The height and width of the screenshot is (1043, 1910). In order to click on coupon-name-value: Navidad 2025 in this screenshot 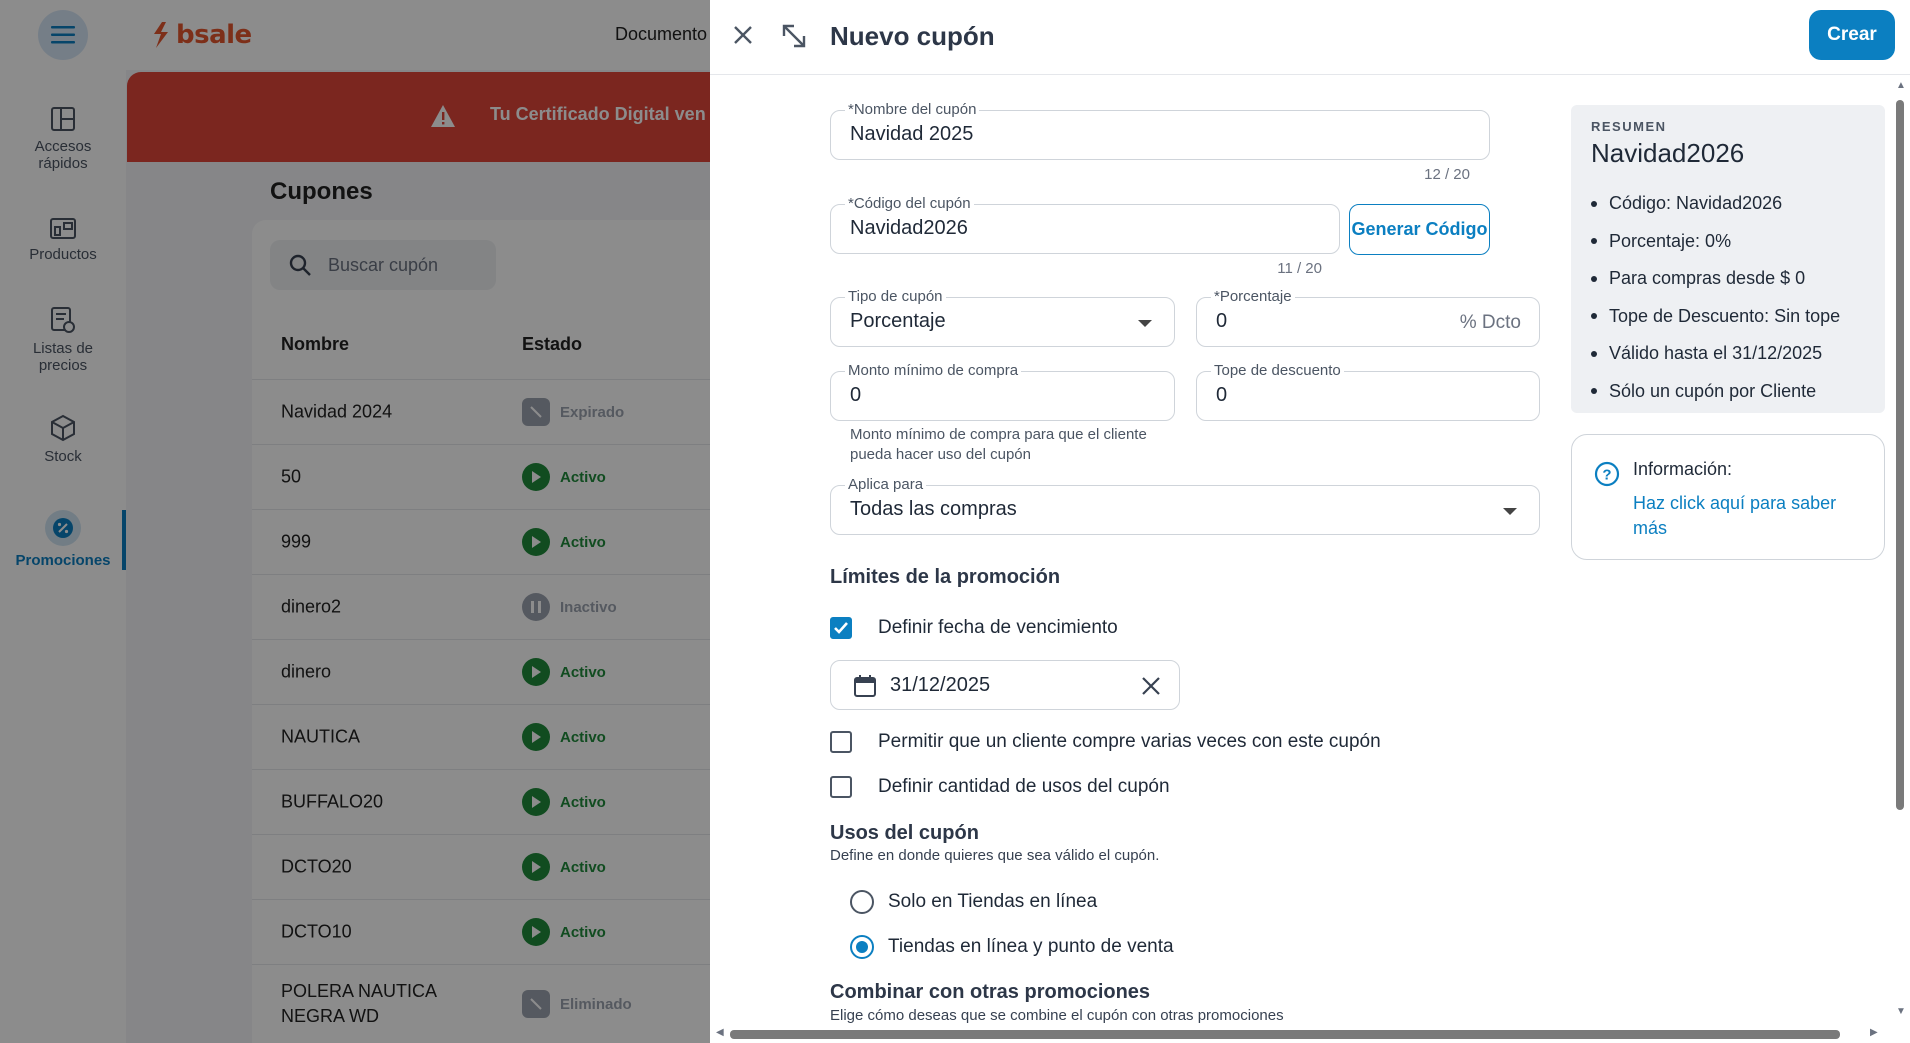, I will do `click(912, 134)`.